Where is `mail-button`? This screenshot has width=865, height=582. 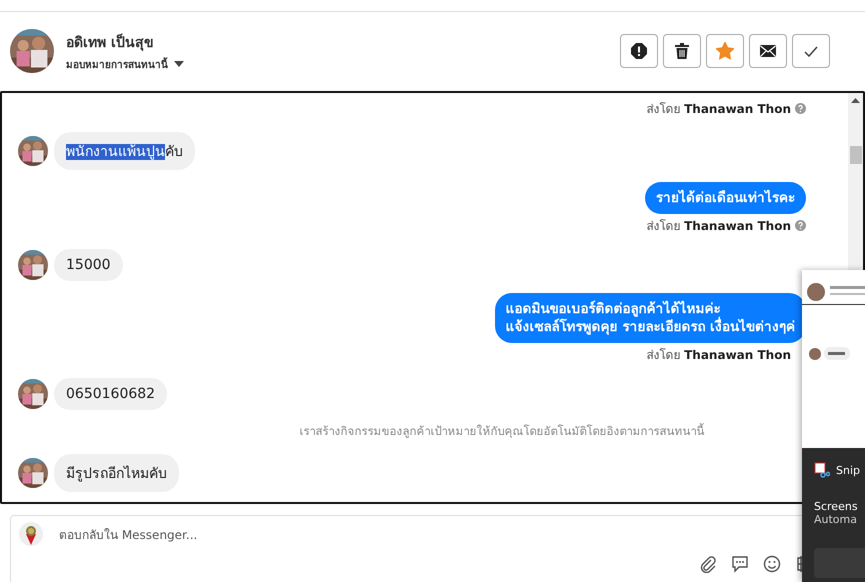
mail-button is located at coordinates (768, 51).